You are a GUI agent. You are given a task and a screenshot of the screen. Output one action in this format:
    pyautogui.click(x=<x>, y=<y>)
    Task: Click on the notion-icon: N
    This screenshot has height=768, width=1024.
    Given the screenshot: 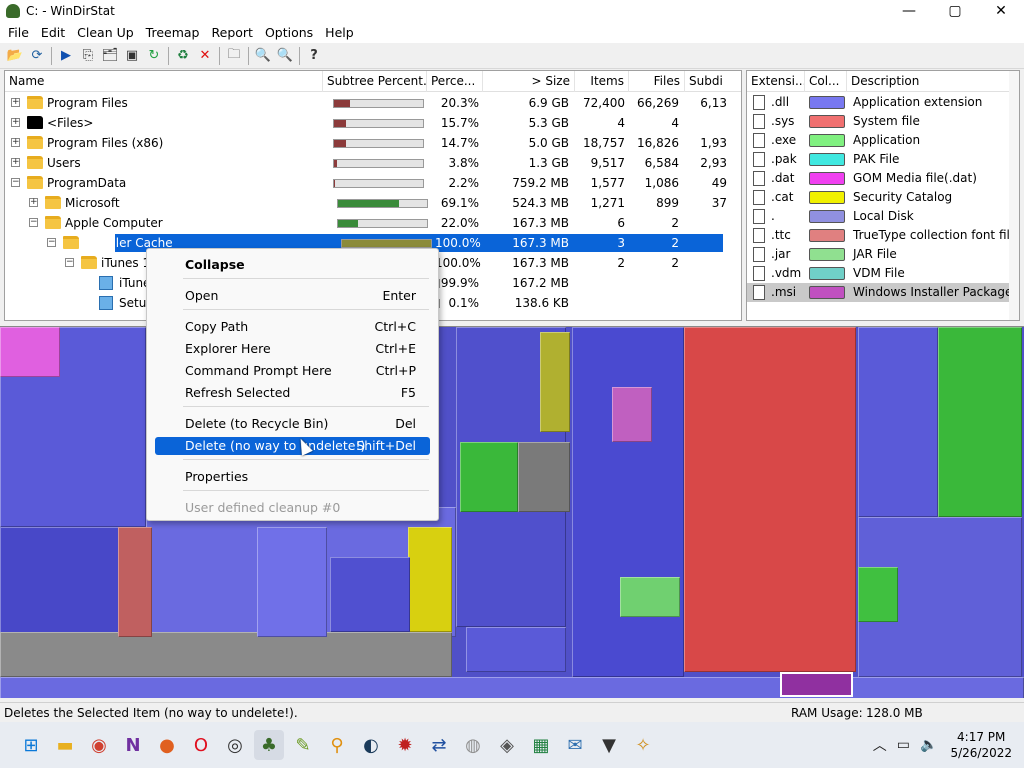 What is the action you would take?
    pyautogui.click(x=133, y=745)
    